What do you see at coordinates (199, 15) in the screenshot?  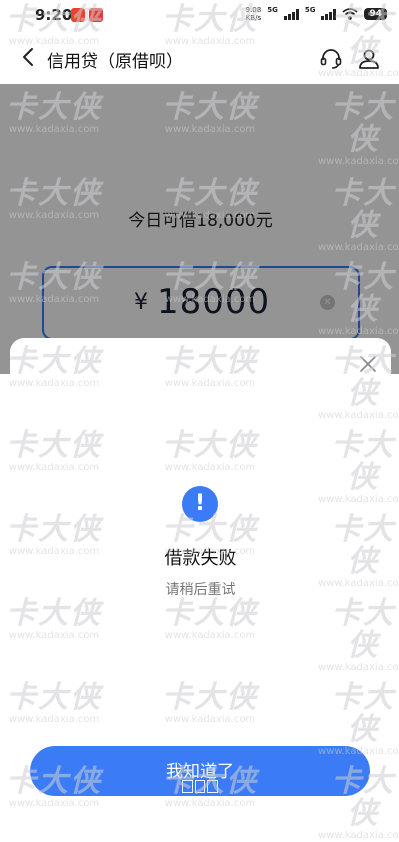 I see `status-bar: 9:20 9.08 KB/s 5G 5G 94` at bounding box center [199, 15].